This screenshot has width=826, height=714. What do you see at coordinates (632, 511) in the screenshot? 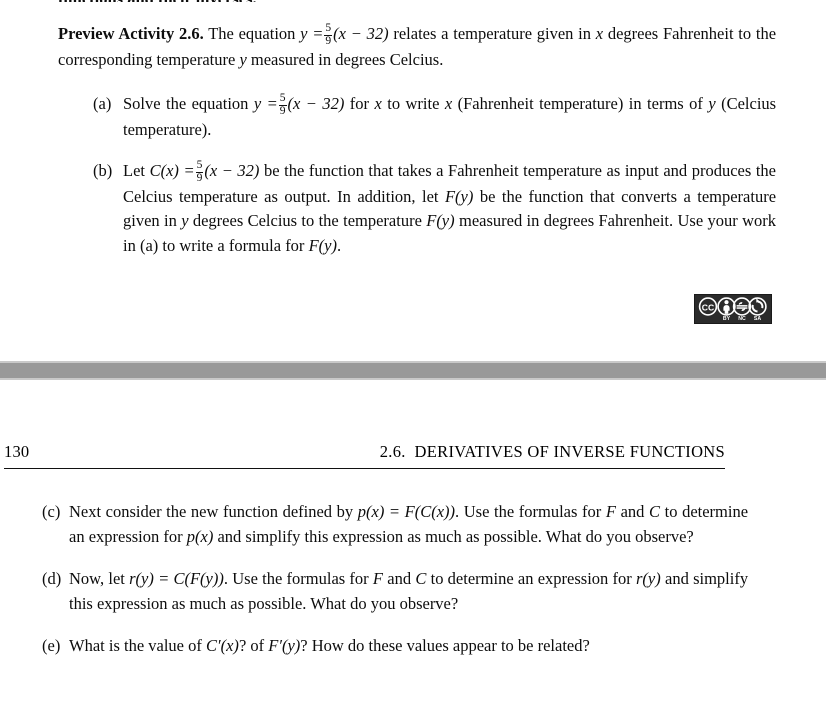
I see `list-item-c-part-3: and` at bounding box center [632, 511].